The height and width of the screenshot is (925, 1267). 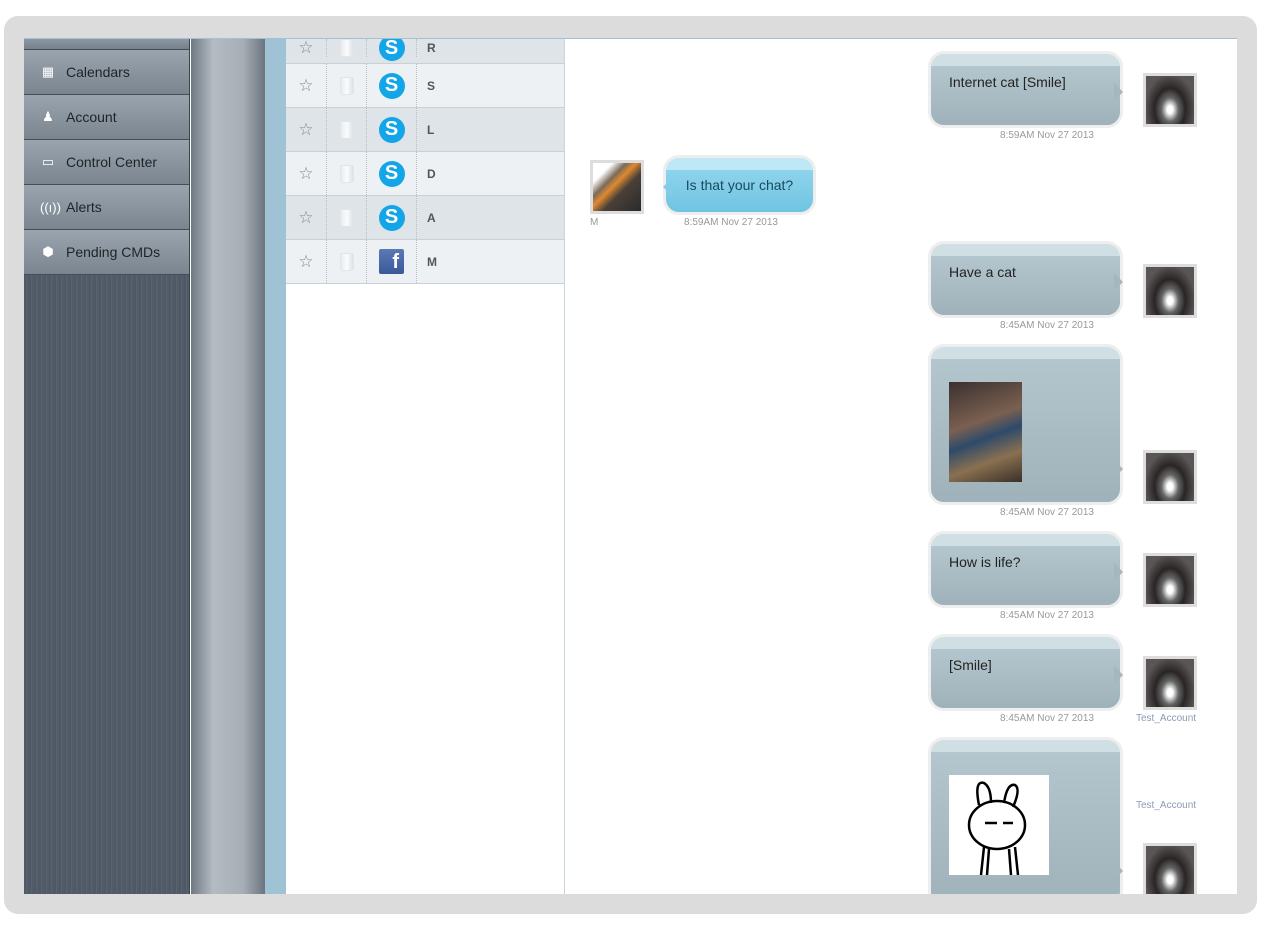 What do you see at coordinates (106, 207) in the screenshot?
I see `sidebar-item-alerts: ((ı)) Alerts` at bounding box center [106, 207].